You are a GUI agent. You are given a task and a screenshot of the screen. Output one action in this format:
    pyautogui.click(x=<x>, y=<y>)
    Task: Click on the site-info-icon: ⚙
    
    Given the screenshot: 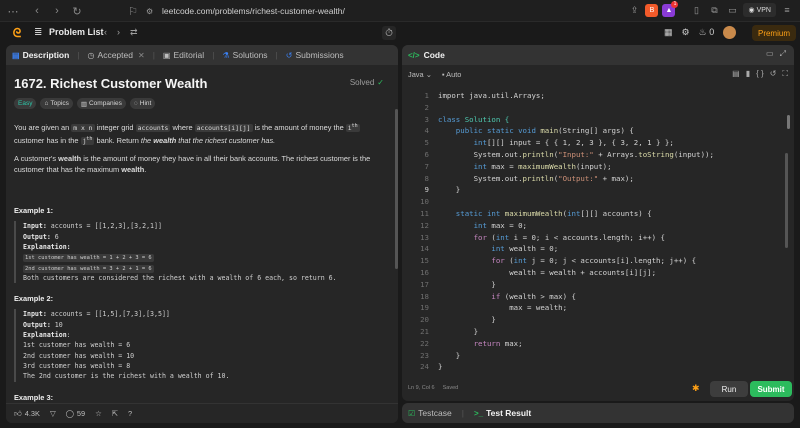 What is the action you would take?
    pyautogui.click(x=151, y=11)
    